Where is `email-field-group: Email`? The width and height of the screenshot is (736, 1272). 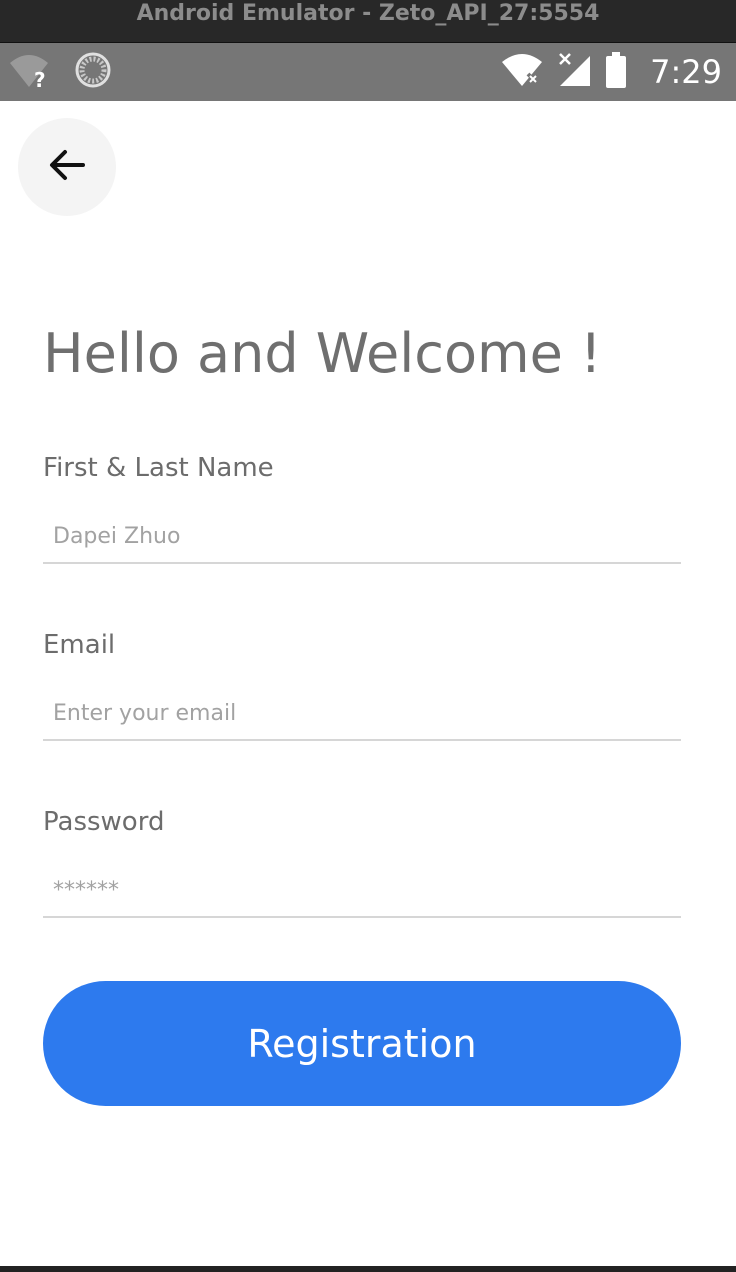
email-field-group: Email is located at coordinates (362, 684).